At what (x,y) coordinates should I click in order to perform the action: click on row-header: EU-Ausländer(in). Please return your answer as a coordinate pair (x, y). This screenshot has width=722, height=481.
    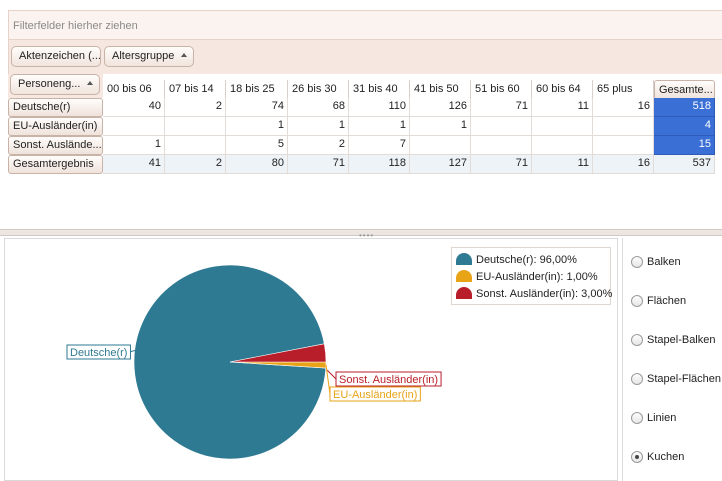
    Looking at the image, I should click on (55, 126).